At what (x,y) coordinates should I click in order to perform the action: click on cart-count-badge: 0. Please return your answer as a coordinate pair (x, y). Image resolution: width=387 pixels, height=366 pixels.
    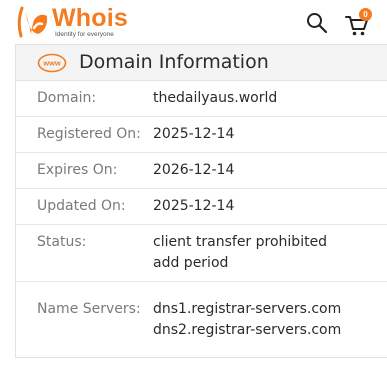
    Looking at the image, I should click on (365, 14).